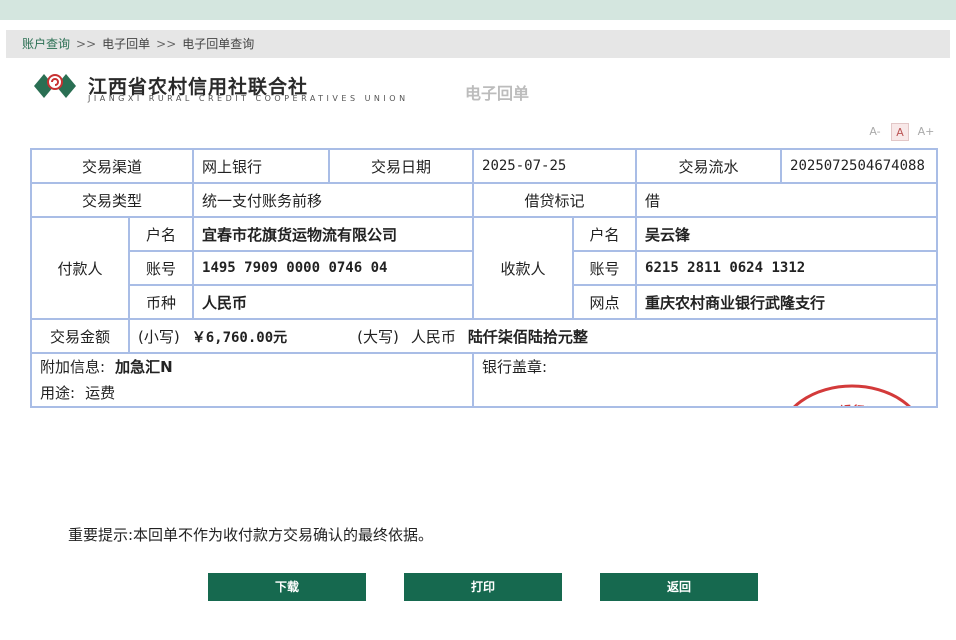 This screenshot has width=956, height=640. Describe the element at coordinates (126, 44) in the screenshot. I see `breadcrumb-e-receipt: 电子回单` at that location.